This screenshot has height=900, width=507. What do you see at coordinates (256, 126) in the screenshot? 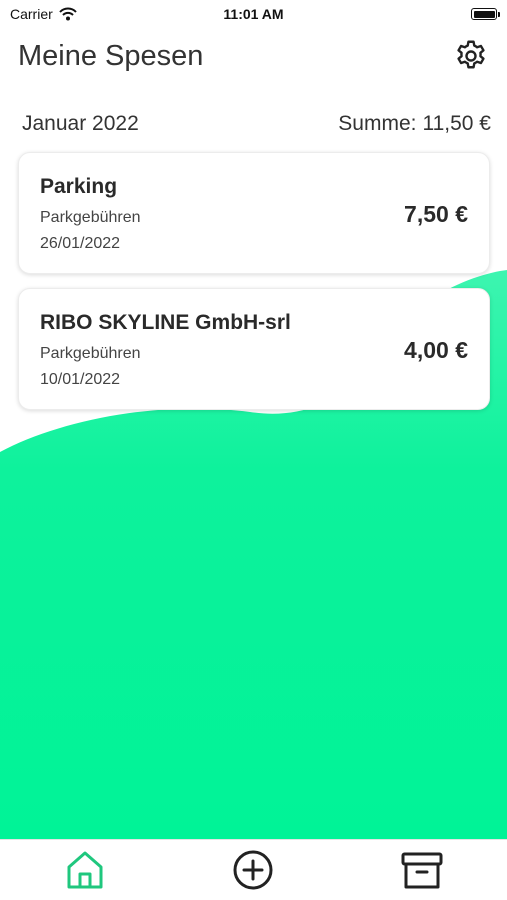
I see `month-summary: Januar 2022 Summe: 11,50 €` at bounding box center [256, 126].